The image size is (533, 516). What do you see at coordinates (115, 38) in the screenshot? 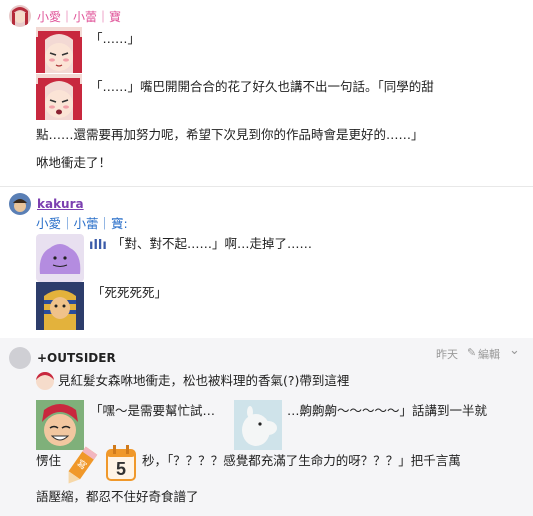
I see `post-1-line-1: 「……」` at bounding box center [115, 38].